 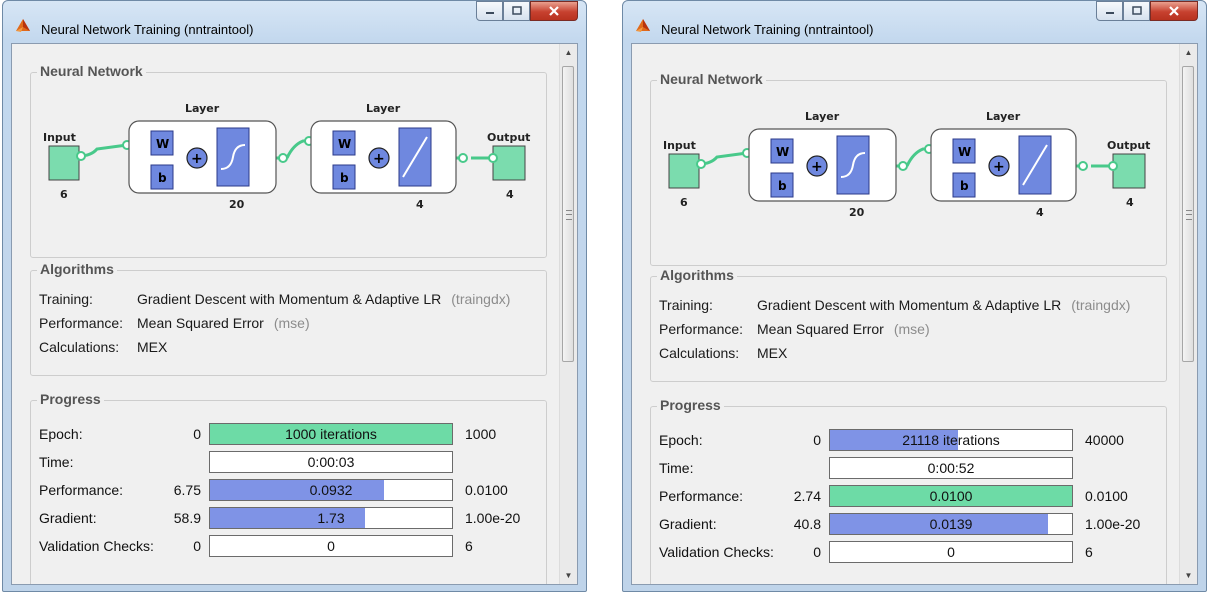 I want to click on progress-start-value: 2.74, so click(x=807, y=496).